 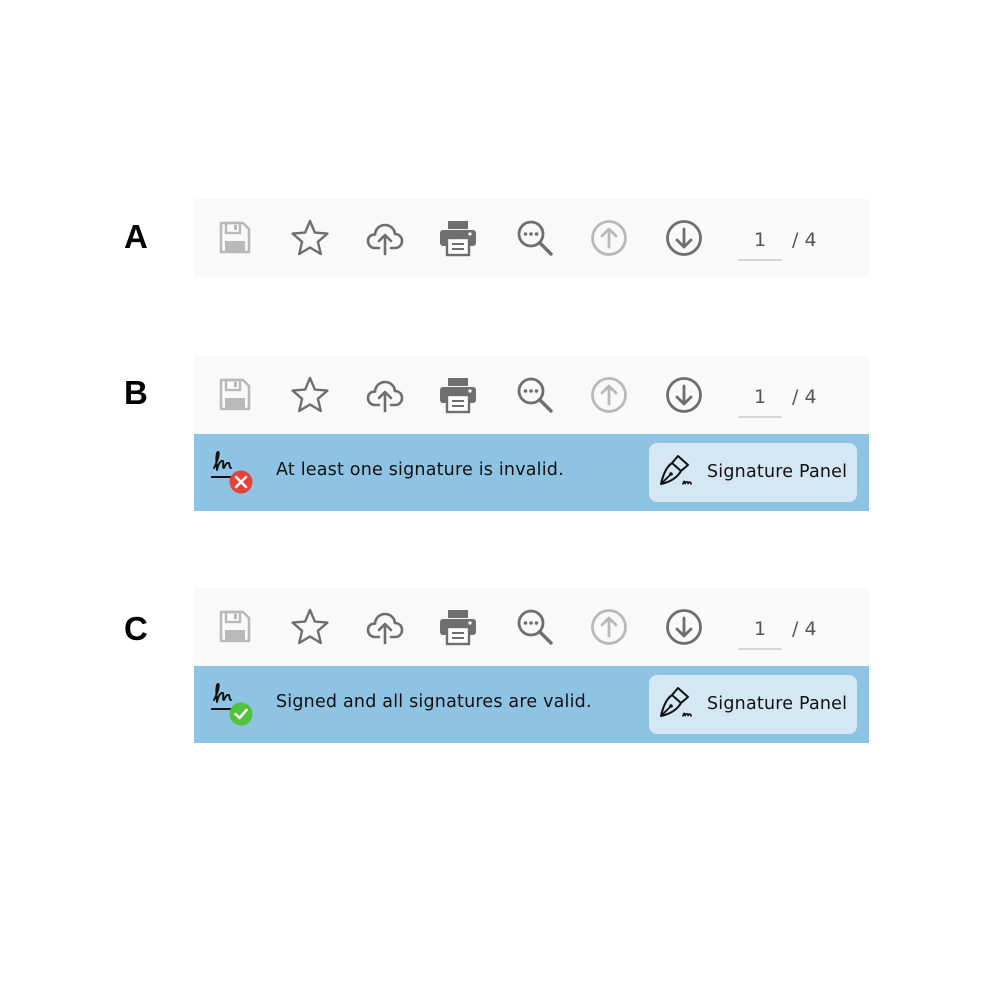 What do you see at coordinates (232, 472) in the screenshot?
I see `signature-invalid-icon` at bounding box center [232, 472].